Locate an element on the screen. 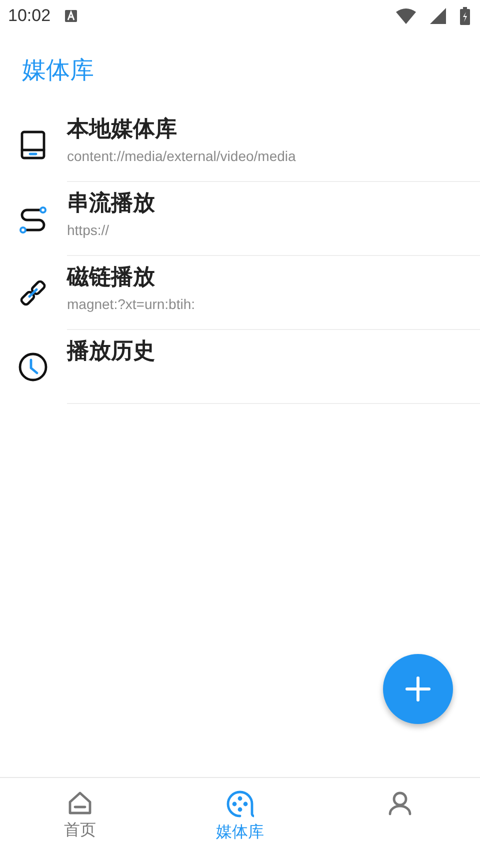 The width and height of the screenshot is (480, 854). status-time: 10:02 is located at coordinates (29, 16).